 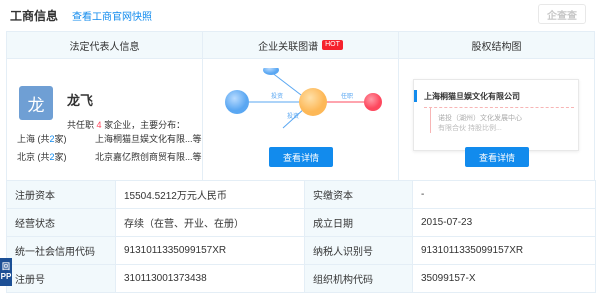 What do you see at coordinates (313, 102) in the screenshot?
I see `node-center` at bounding box center [313, 102].